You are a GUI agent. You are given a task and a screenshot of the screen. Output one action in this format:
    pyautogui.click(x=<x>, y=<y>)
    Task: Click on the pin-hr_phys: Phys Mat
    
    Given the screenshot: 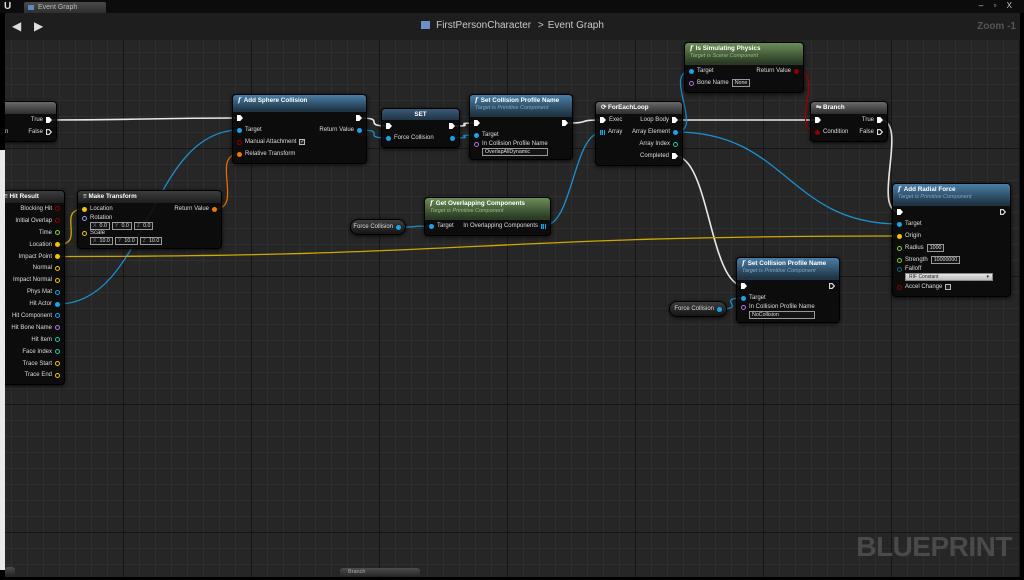 What is the action you would take?
    pyautogui.click(x=43, y=292)
    